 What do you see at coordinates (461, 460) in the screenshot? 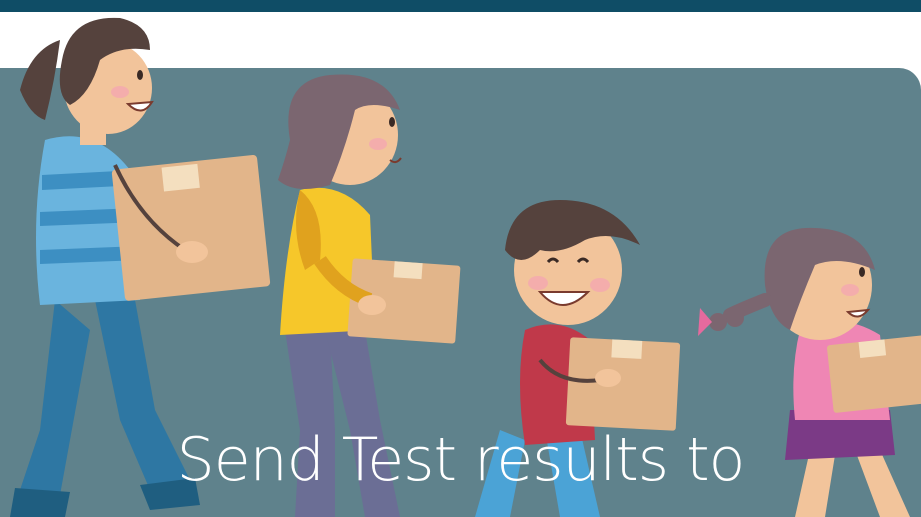
I see `hero-headline: Send Test results to` at bounding box center [461, 460].